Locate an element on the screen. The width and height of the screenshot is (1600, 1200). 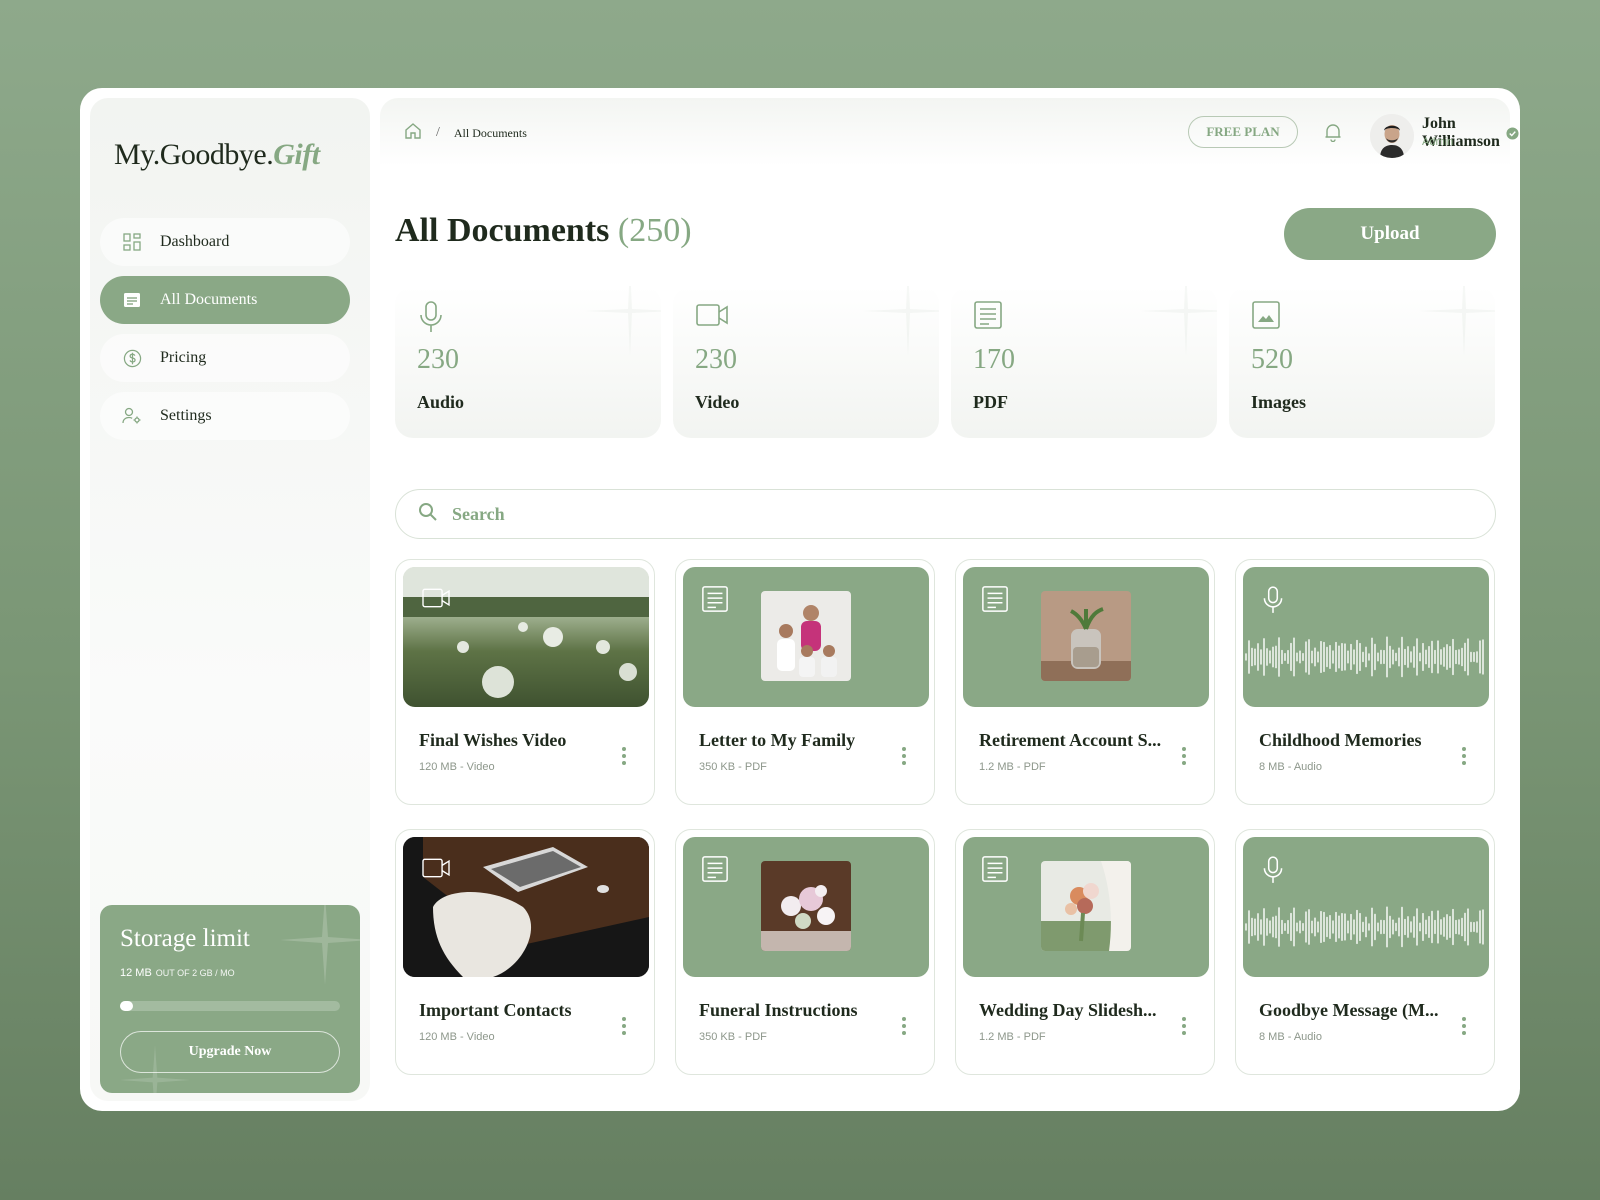
document-title: Letter to My Family is located at coordinates (777, 740).